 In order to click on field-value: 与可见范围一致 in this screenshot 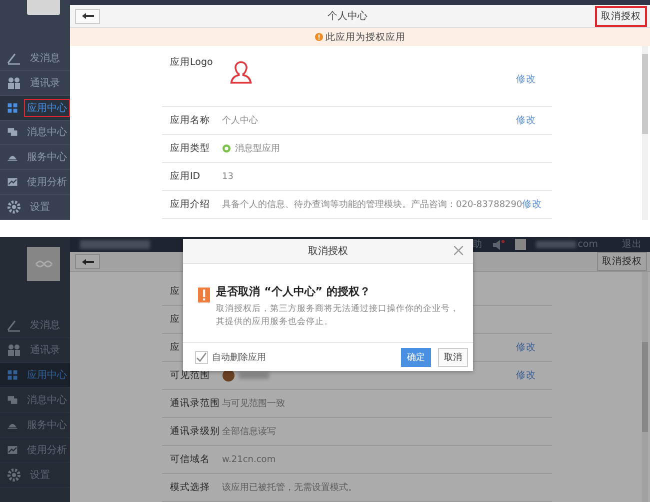, I will do `click(253, 404)`.